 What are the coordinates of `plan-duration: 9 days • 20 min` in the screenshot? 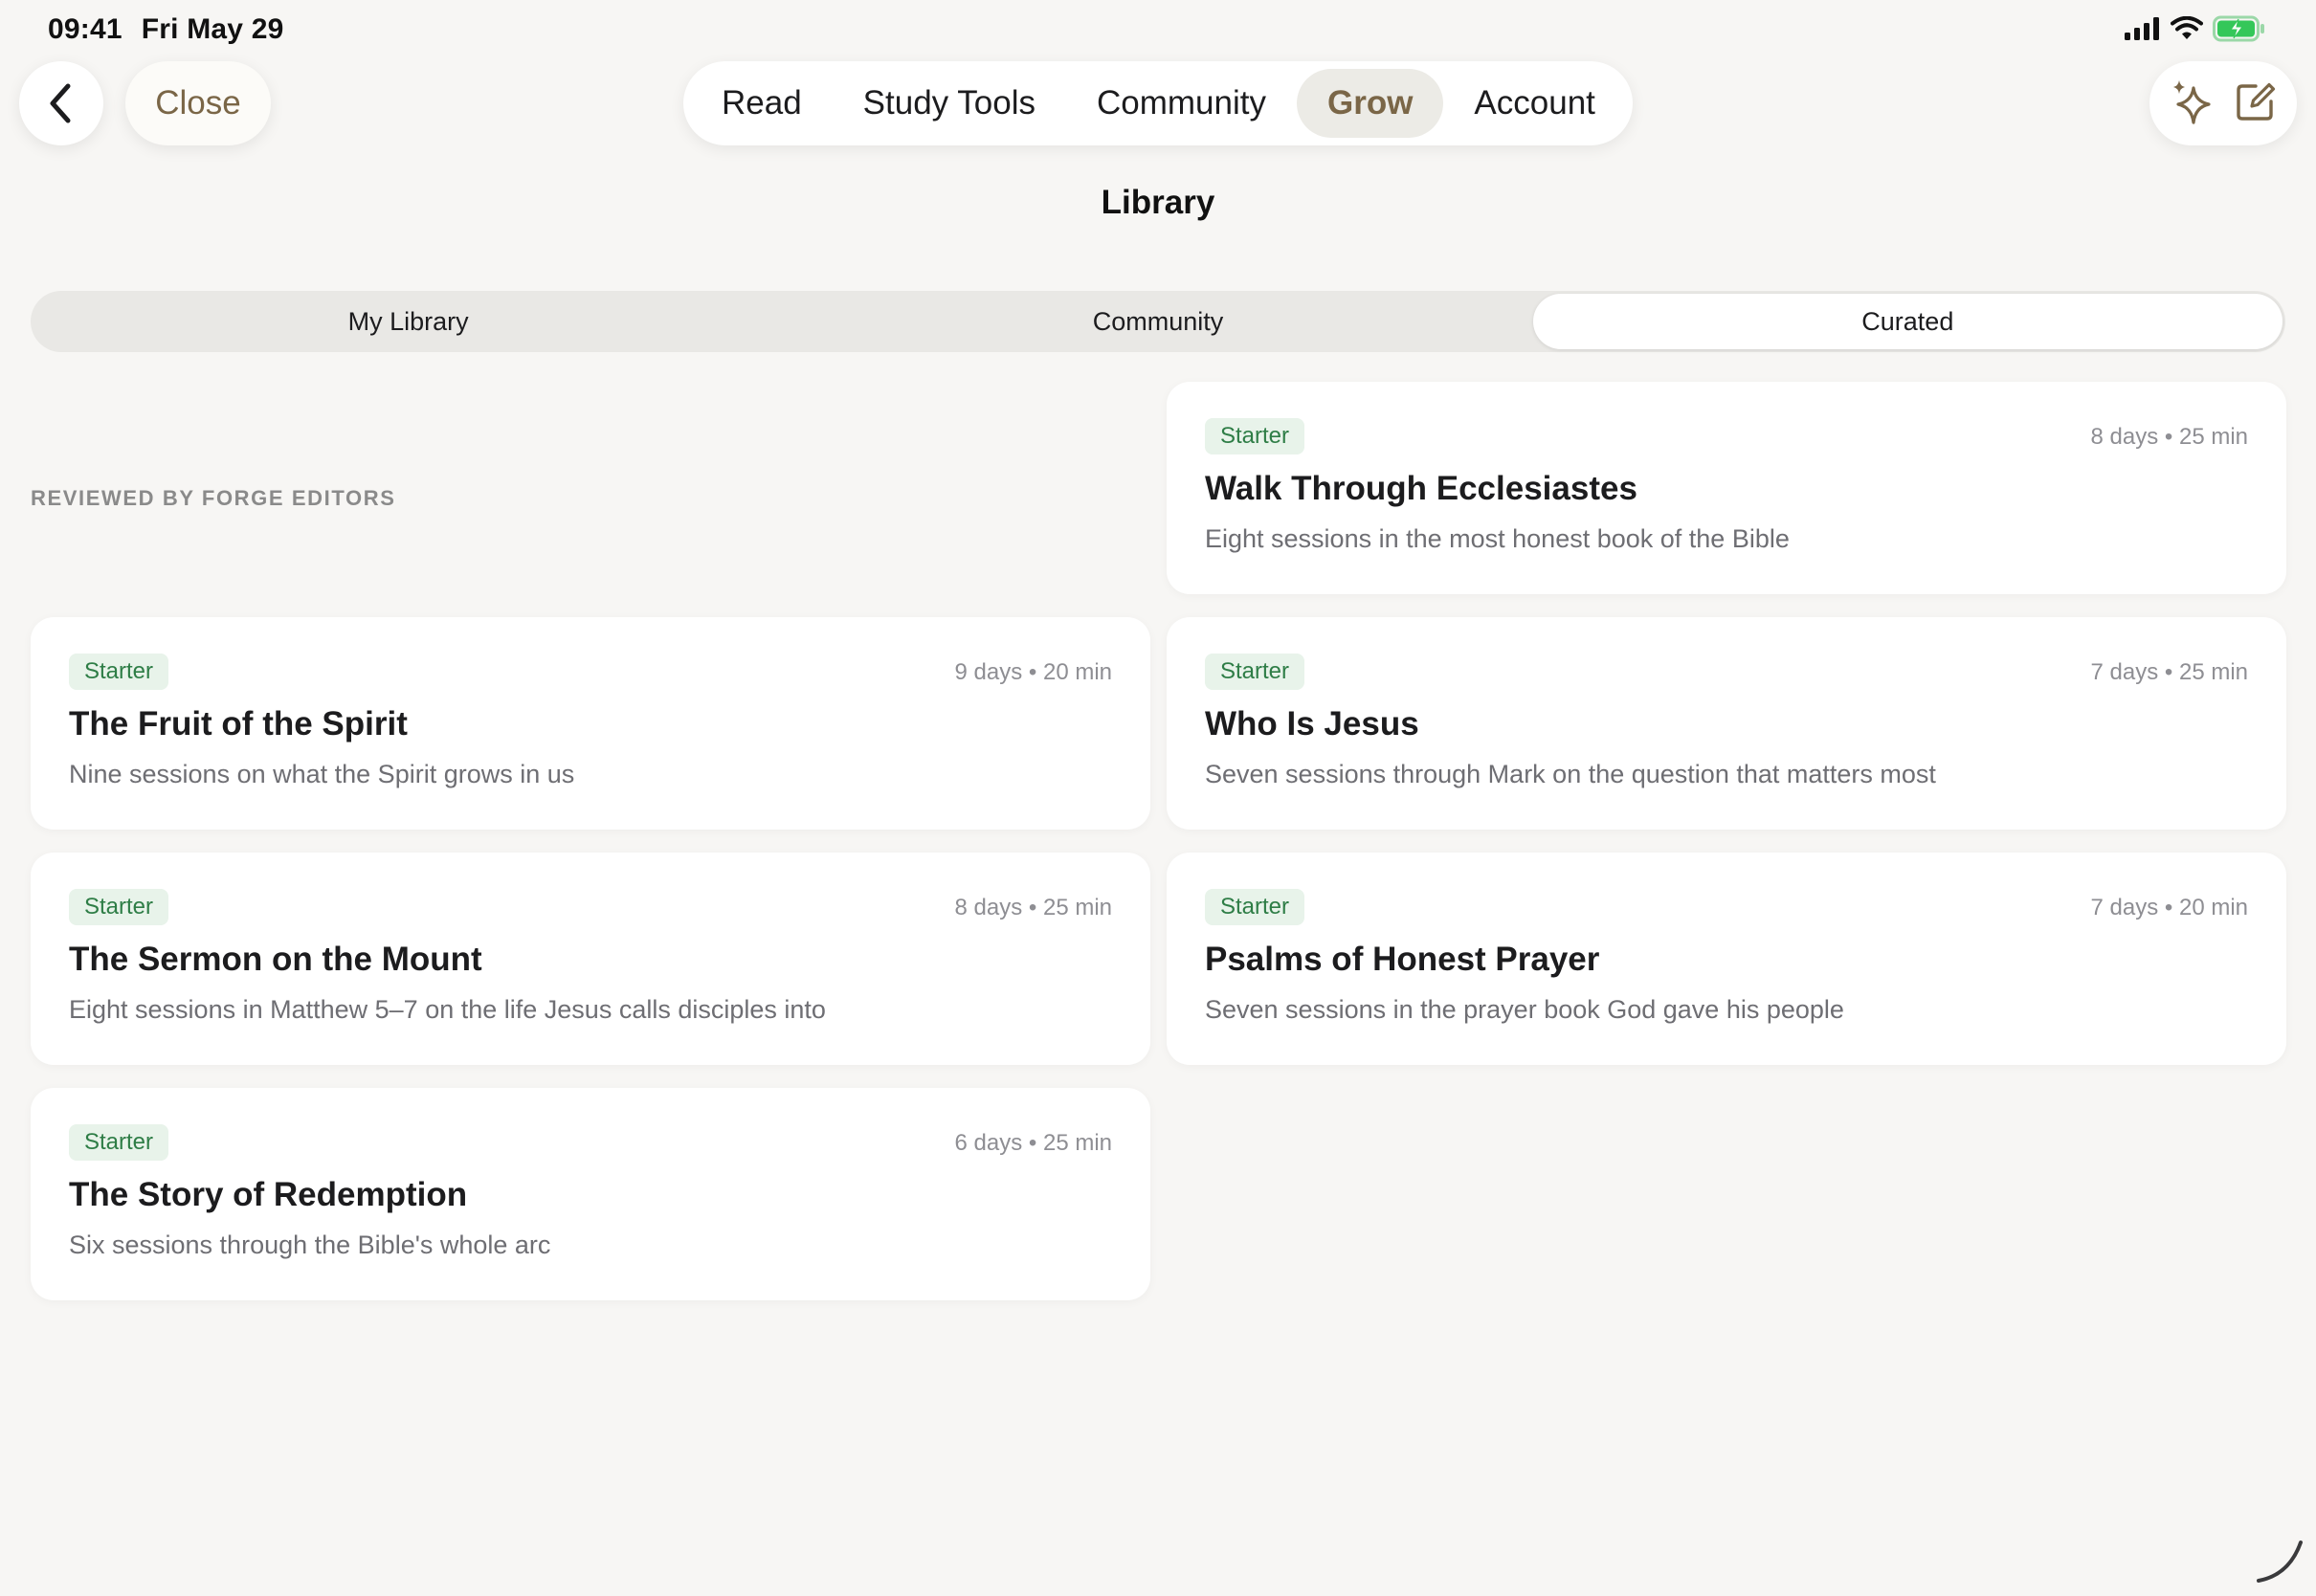 It's located at (1033, 672).